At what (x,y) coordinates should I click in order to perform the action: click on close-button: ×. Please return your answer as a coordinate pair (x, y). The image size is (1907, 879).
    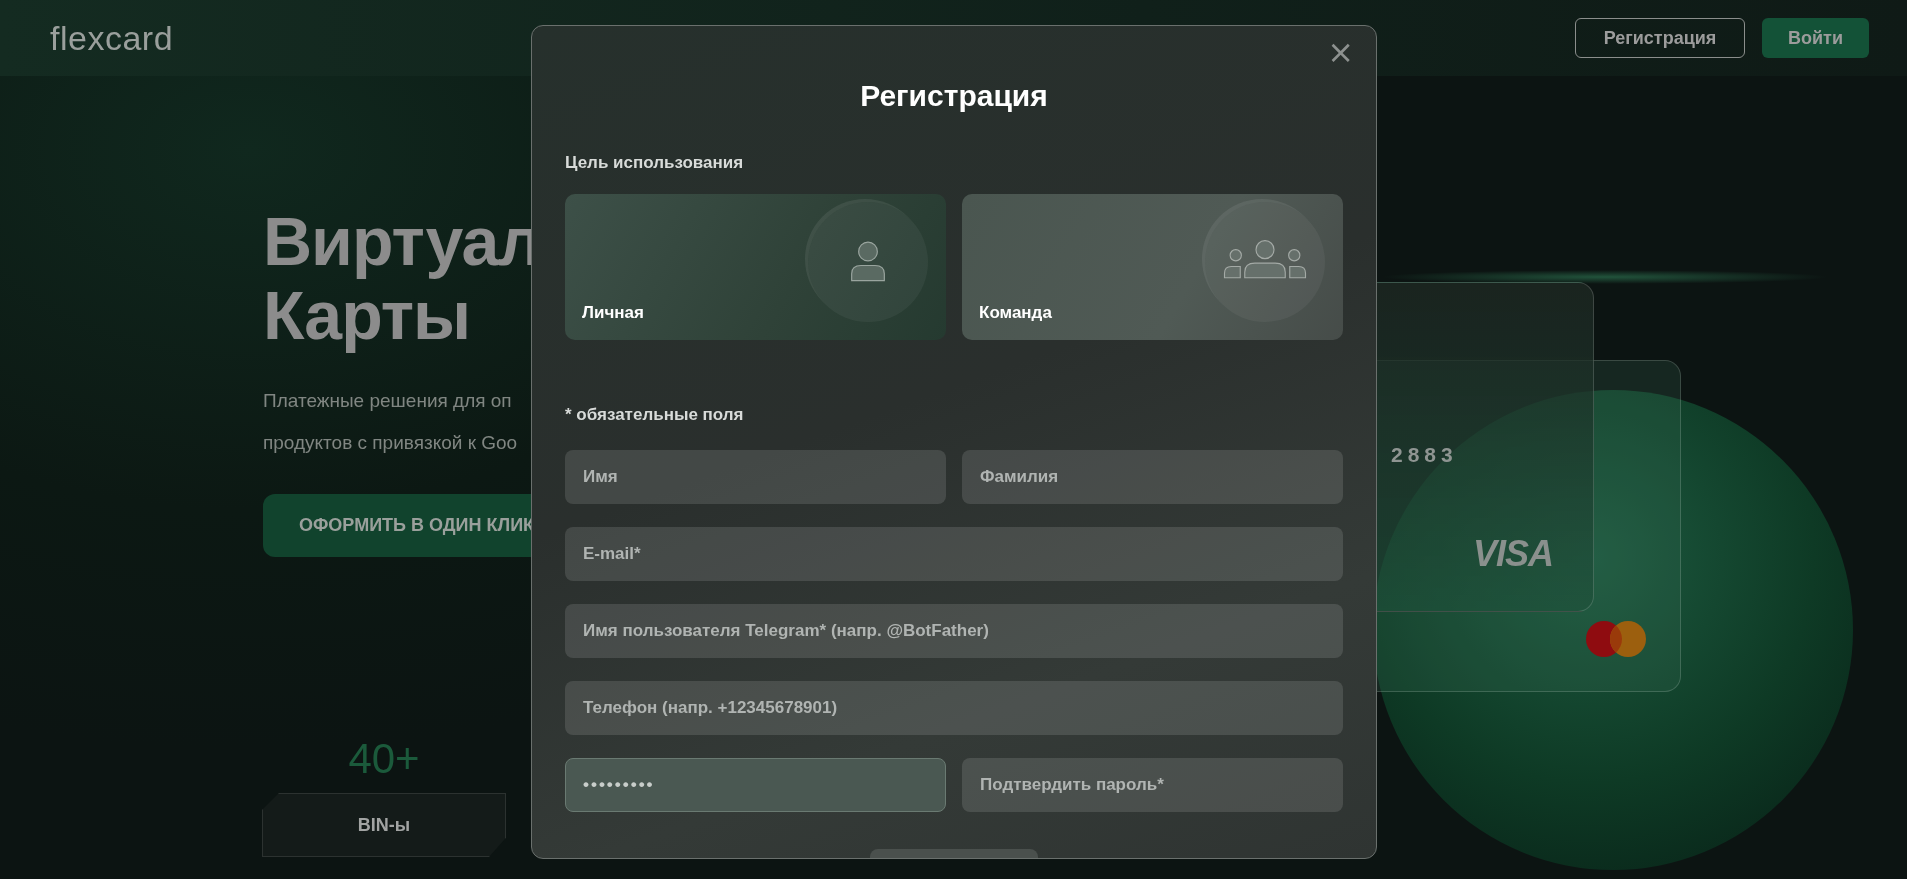
    Looking at the image, I should click on (1340, 52).